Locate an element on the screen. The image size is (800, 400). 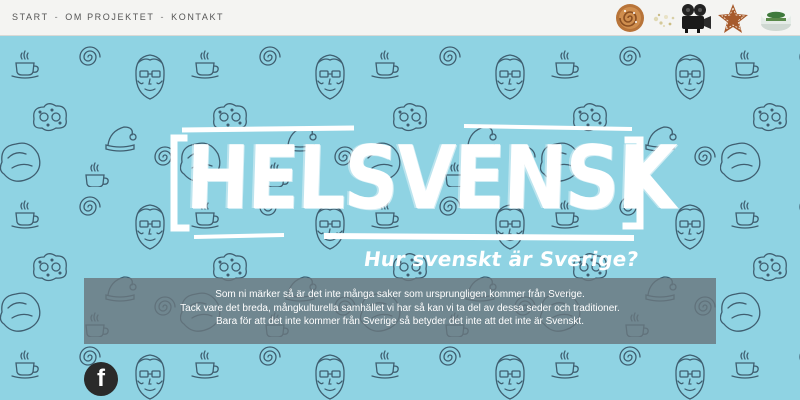
cinnamon-bun-thumb is located at coordinates (630, 18).